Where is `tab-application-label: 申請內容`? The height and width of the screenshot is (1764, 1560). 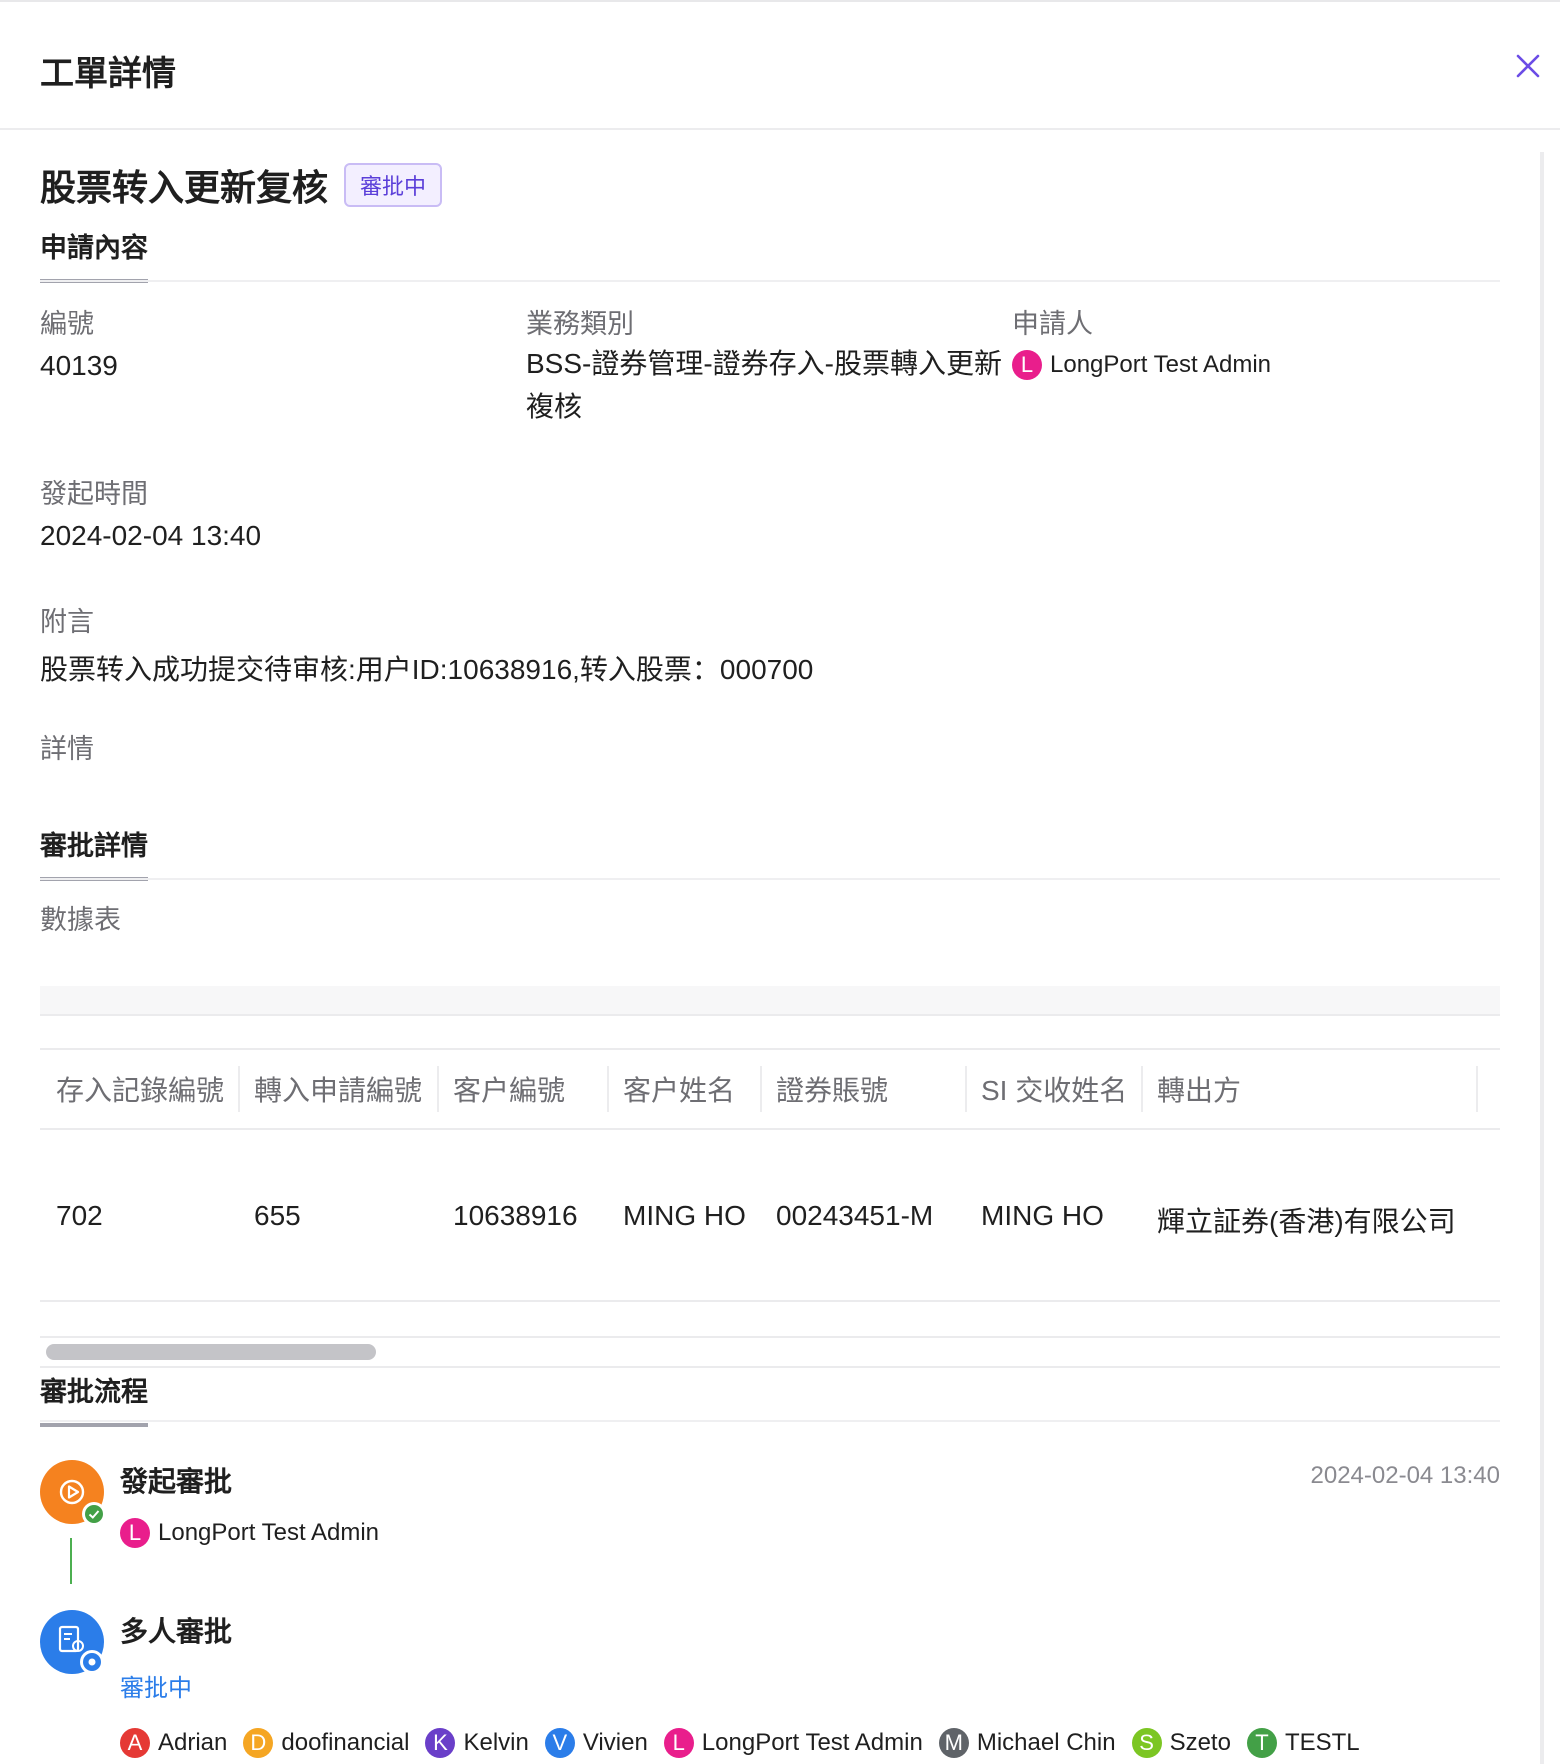
tab-application-label: 申請內容 is located at coordinates (94, 254).